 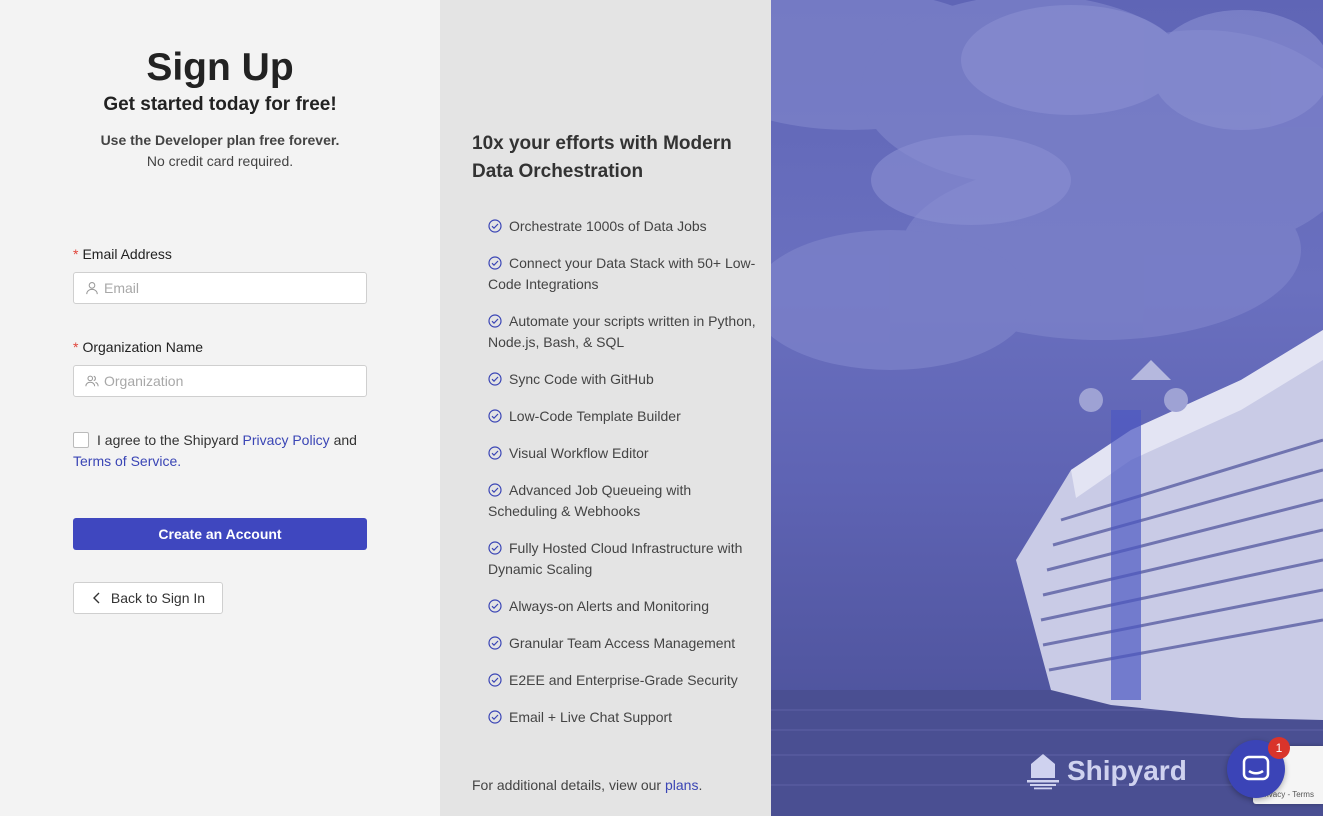 I want to click on email-field, so click(x=220, y=288).